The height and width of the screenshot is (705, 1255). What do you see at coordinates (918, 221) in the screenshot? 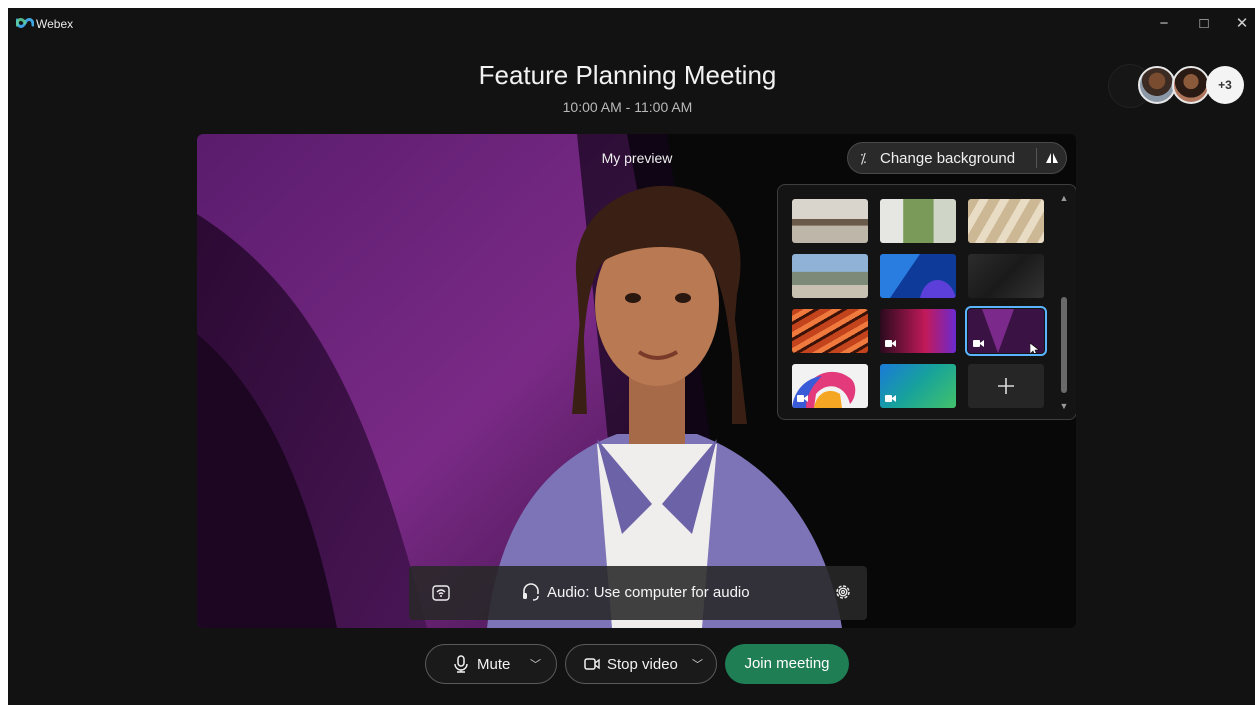
I see `background-thumbnail-greenhouse` at bounding box center [918, 221].